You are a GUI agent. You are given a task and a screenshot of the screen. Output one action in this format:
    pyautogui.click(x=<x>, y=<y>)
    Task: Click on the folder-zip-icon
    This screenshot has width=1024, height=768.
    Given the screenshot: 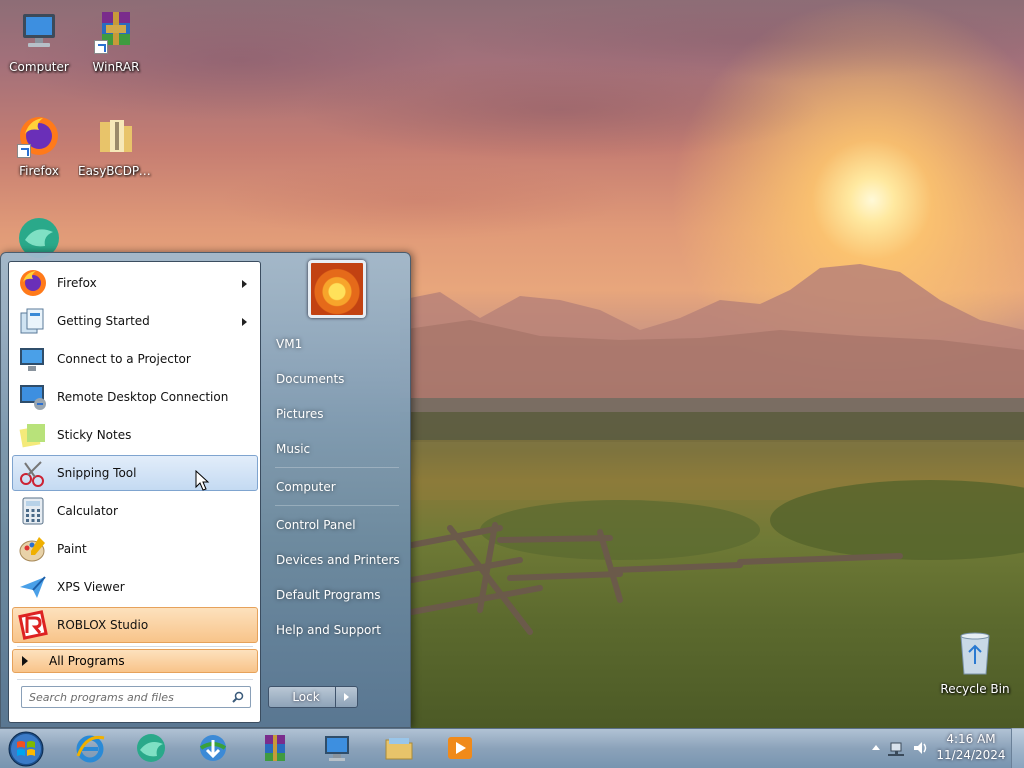 What is the action you would take?
    pyautogui.click(x=116, y=136)
    